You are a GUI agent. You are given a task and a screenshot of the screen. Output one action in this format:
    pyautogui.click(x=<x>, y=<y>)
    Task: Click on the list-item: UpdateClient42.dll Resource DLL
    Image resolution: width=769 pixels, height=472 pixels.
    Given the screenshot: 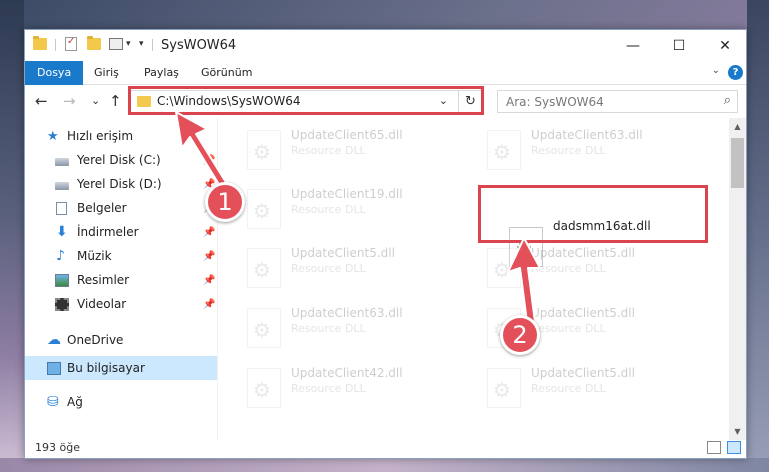 What is the action you would take?
    pyautogui.click(x=340, y=387)
    